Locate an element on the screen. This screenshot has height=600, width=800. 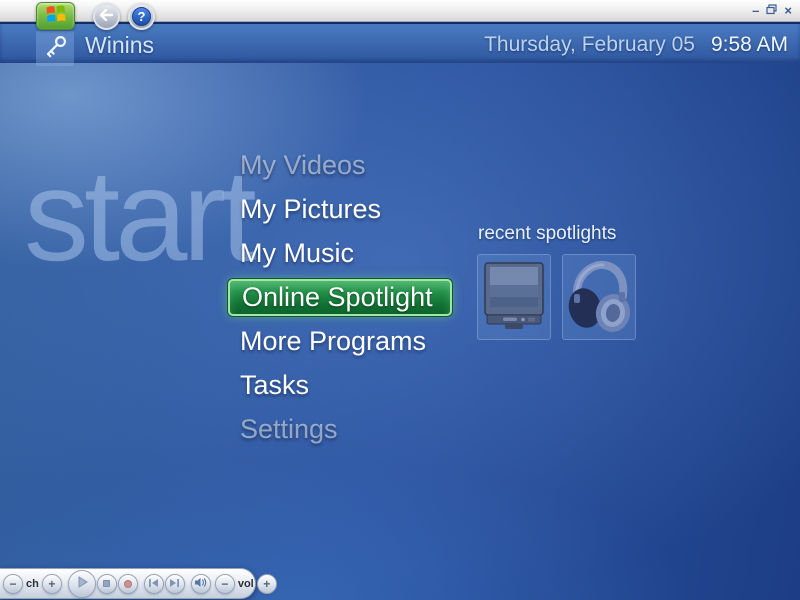
restore-icon is located at coordinates (772, 10).